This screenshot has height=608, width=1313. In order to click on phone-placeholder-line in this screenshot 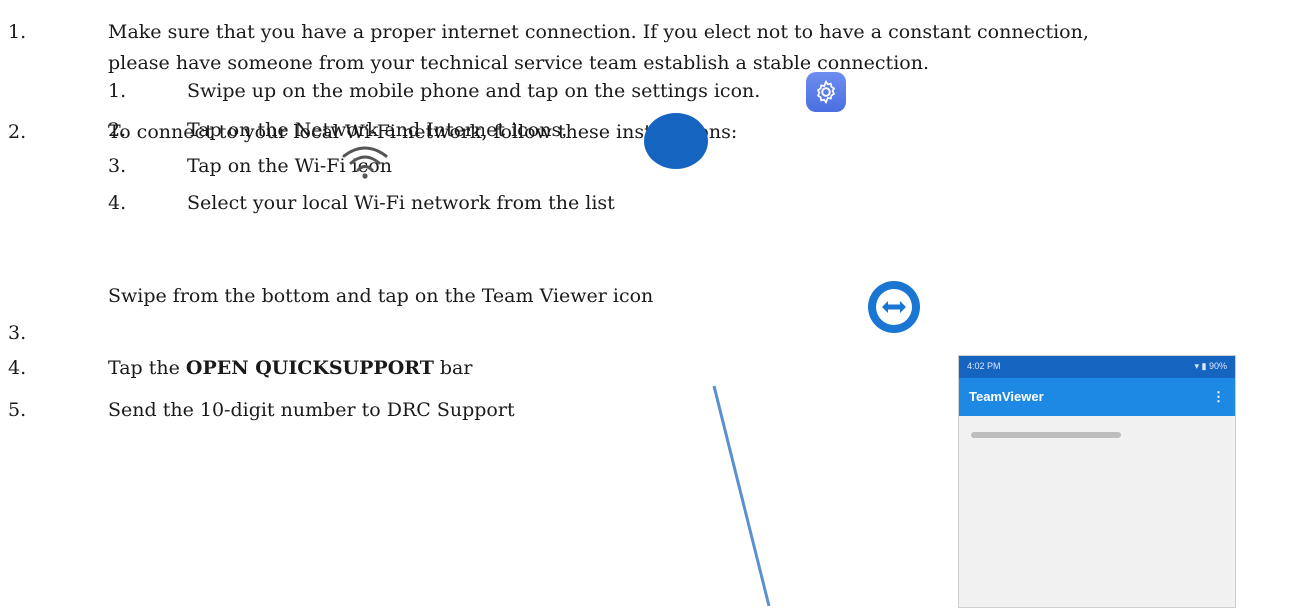, I will do `click(1046, 435)`.